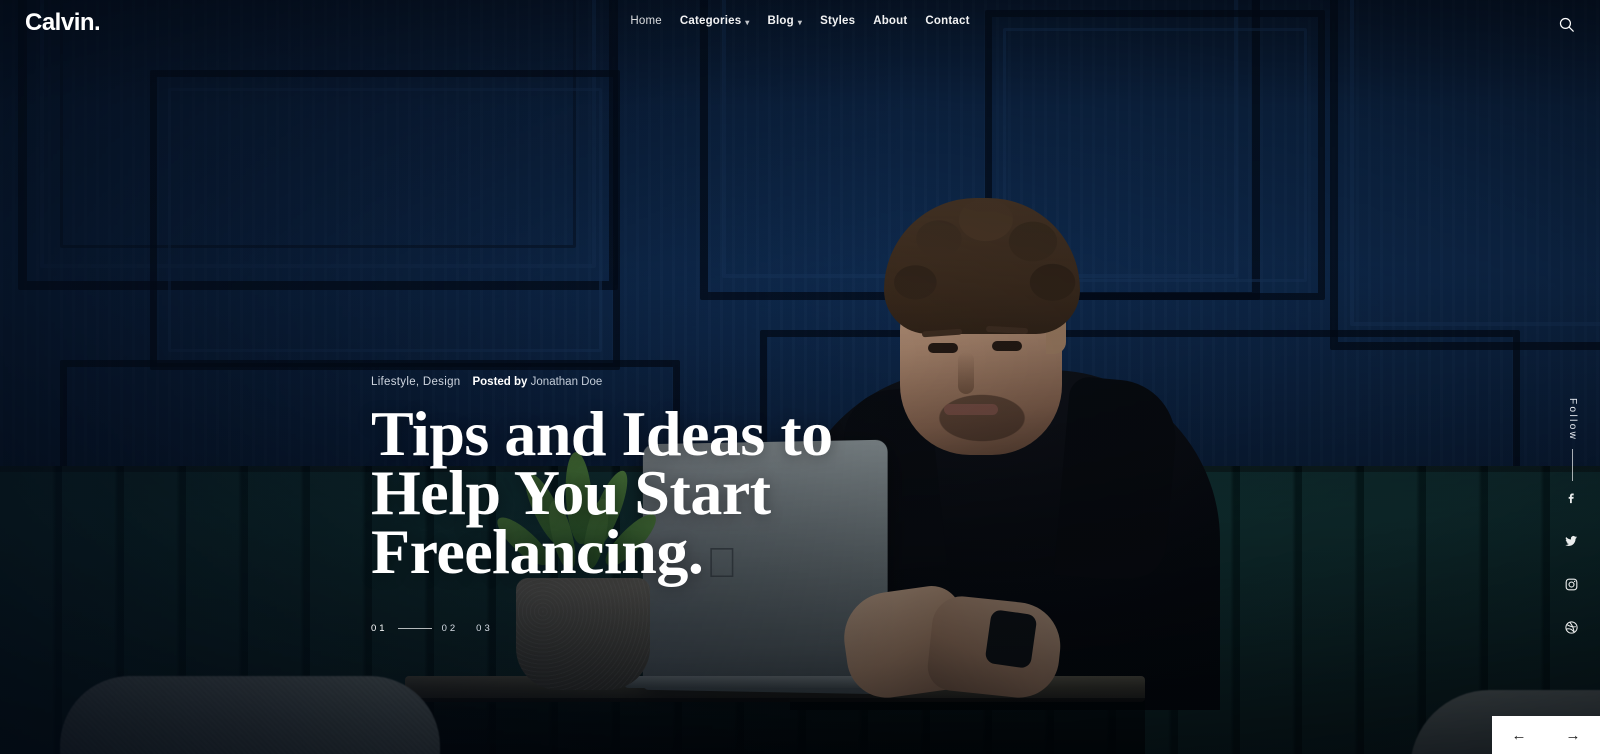  What do you see at coordinates (780, 21) in the screenshot?
I see `nav-label: Blog` at bounding box center [780, 21].